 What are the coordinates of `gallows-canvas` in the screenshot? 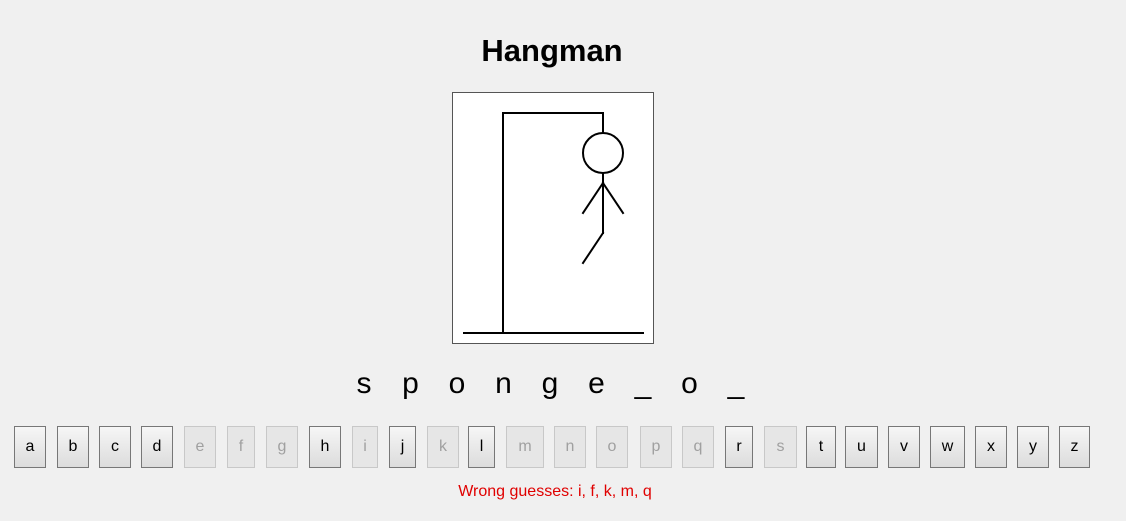 It's located at (553, 223).